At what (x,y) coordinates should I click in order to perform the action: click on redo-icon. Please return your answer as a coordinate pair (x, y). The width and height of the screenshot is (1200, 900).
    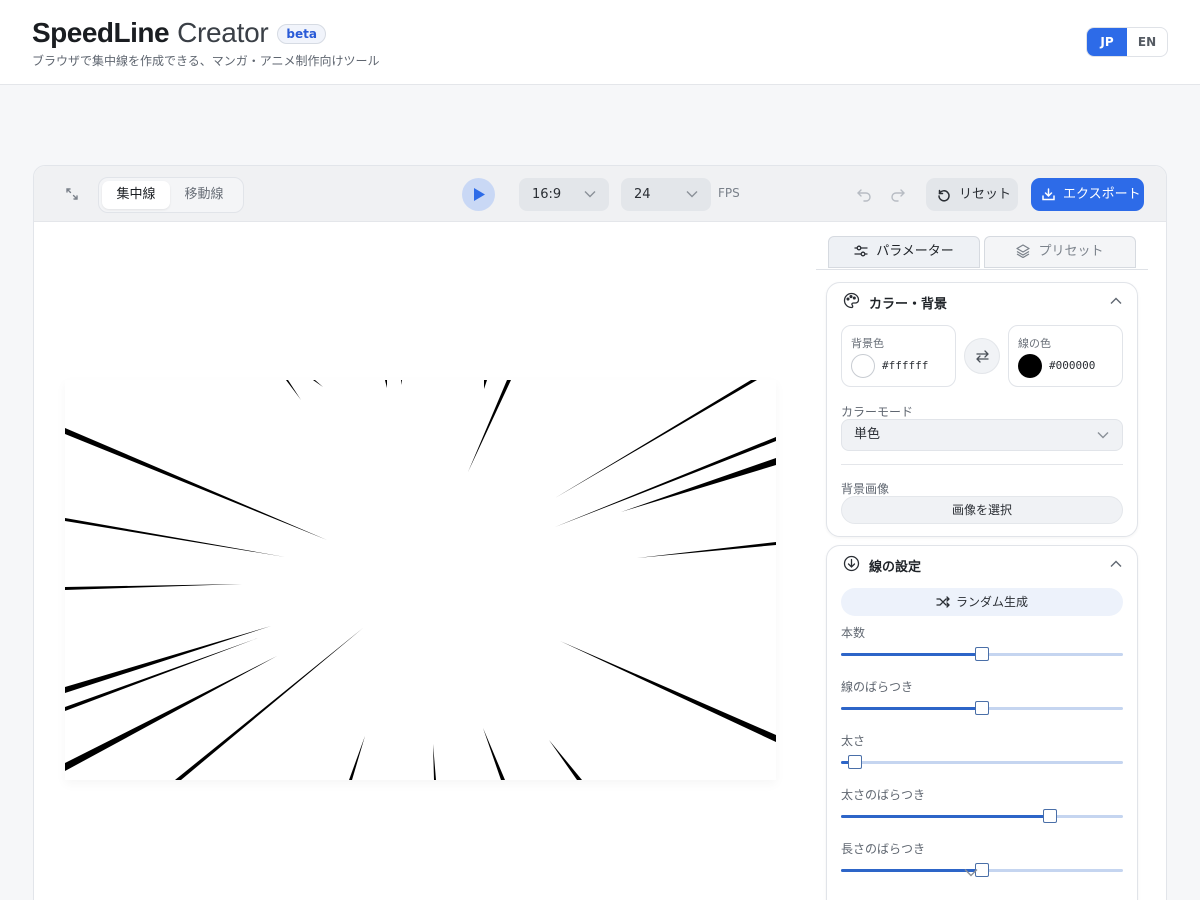
    Looking at the image, I should click on (898, 194).